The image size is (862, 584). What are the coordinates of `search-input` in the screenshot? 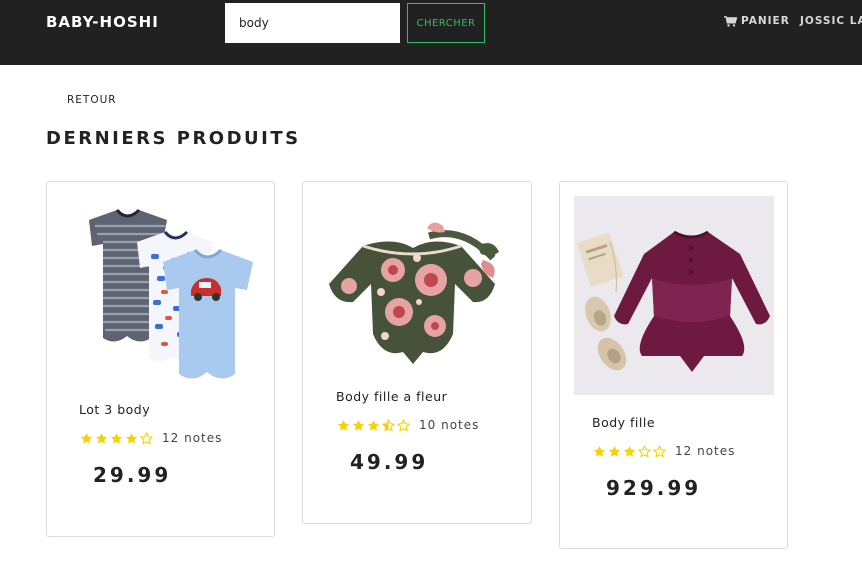 It's located at (312, 23).